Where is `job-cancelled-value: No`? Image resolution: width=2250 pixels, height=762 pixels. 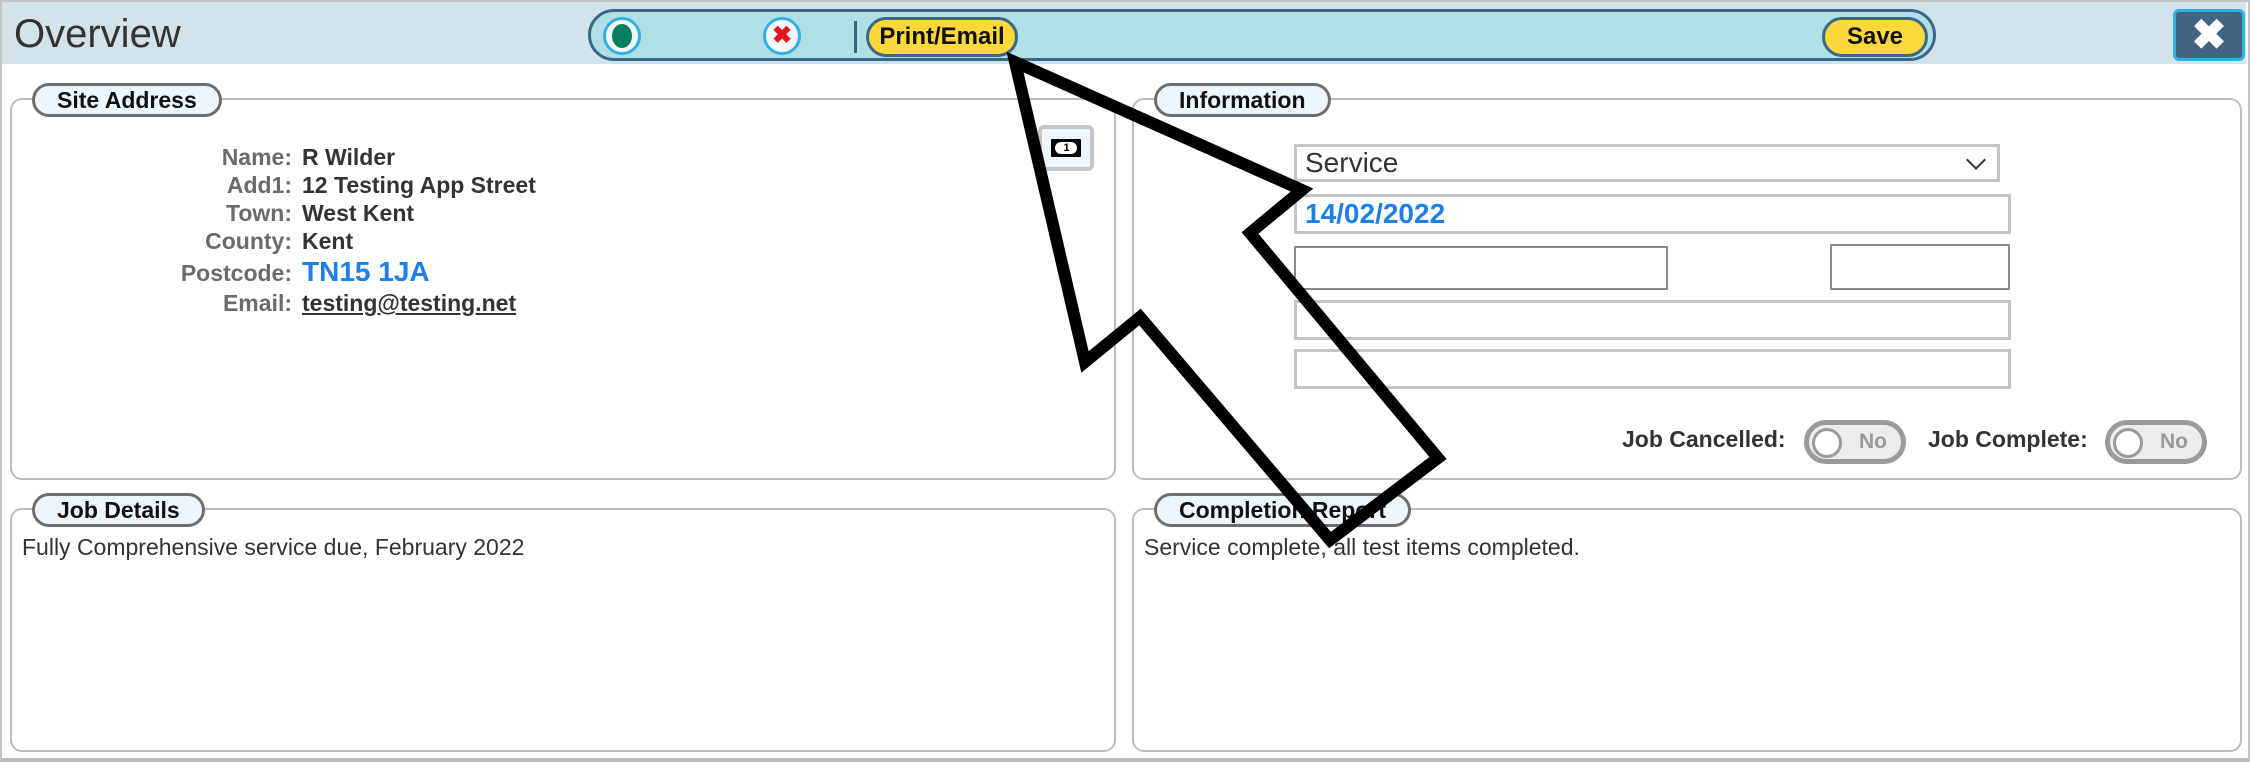 job-cancelled-value: No is located at coordinates (1873, 441).